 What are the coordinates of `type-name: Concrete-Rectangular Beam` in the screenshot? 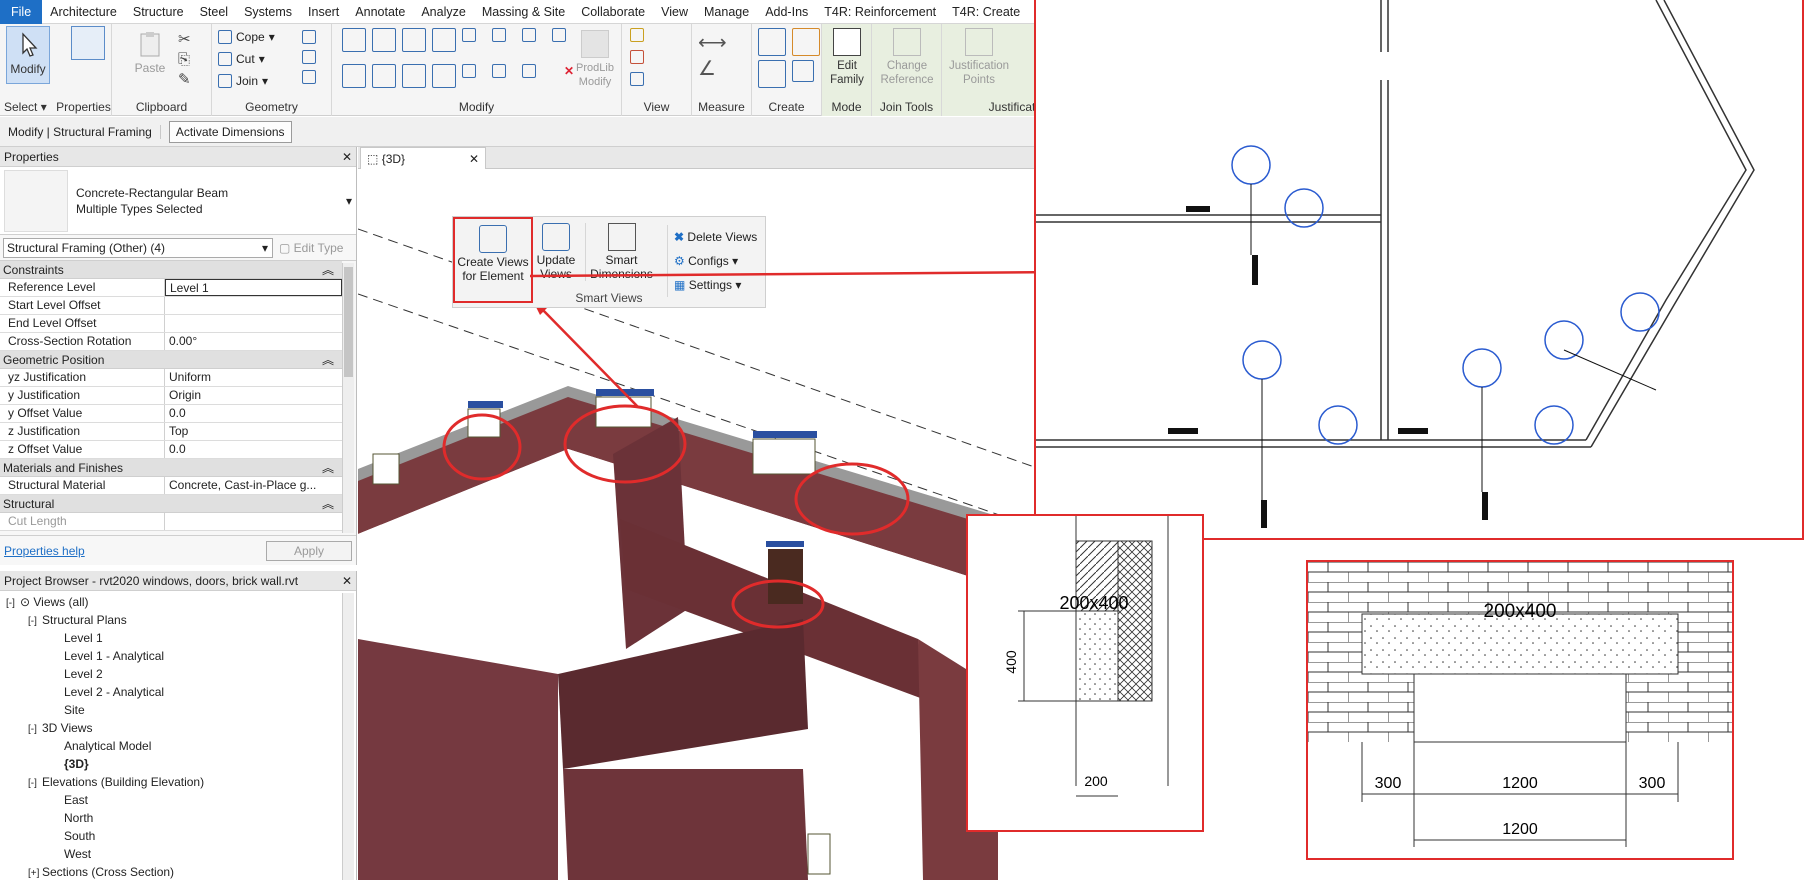 It's located at (152, 192).